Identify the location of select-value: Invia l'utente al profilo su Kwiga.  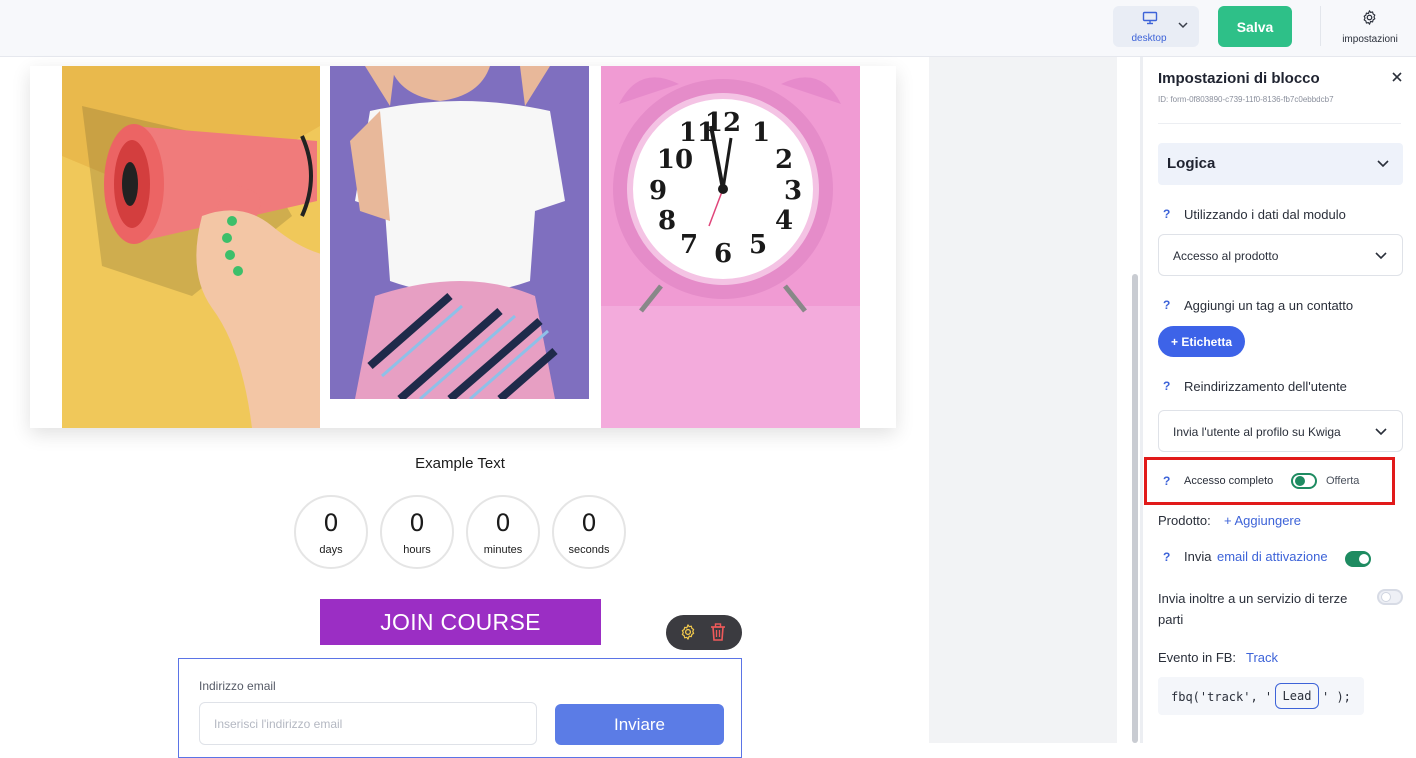
(1257, 432).